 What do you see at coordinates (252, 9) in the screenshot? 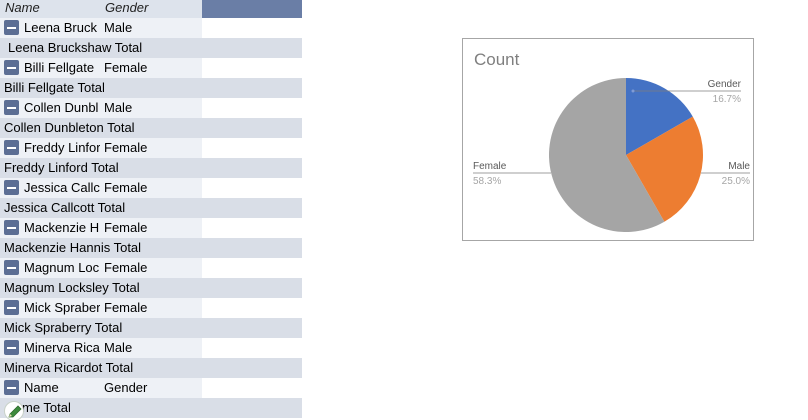
I see `header-values` at bounding box center [252, 9].